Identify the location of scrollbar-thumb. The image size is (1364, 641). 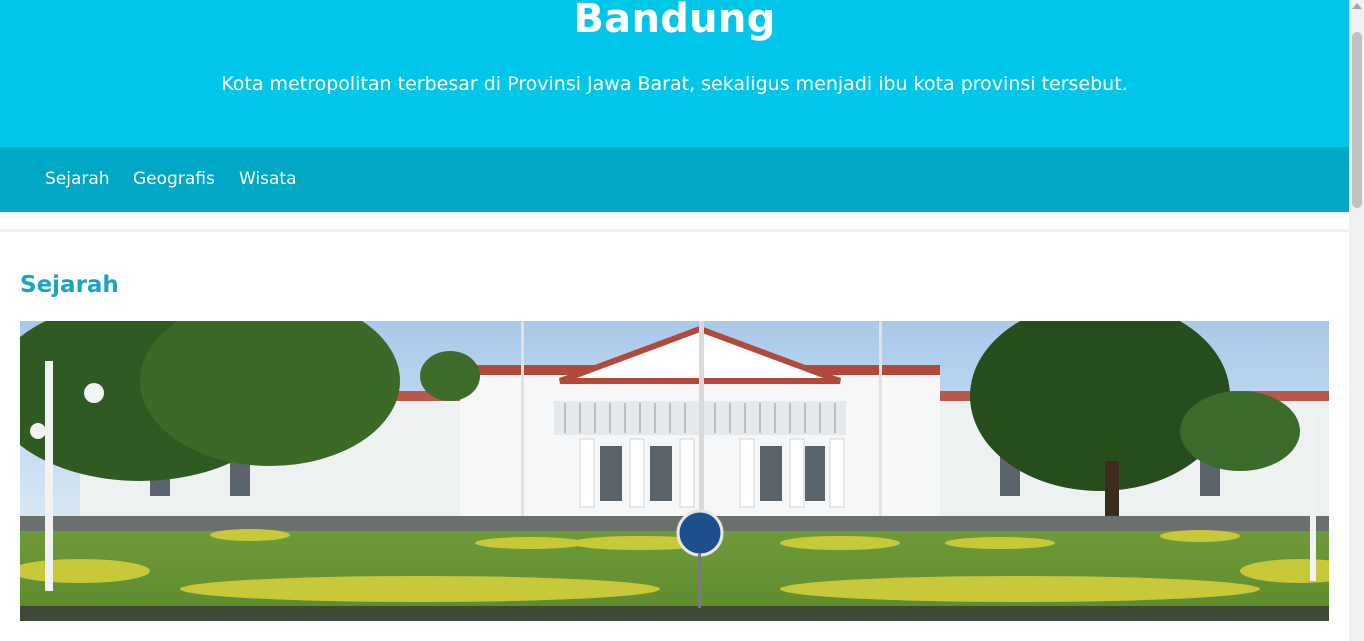
(1357, 120).